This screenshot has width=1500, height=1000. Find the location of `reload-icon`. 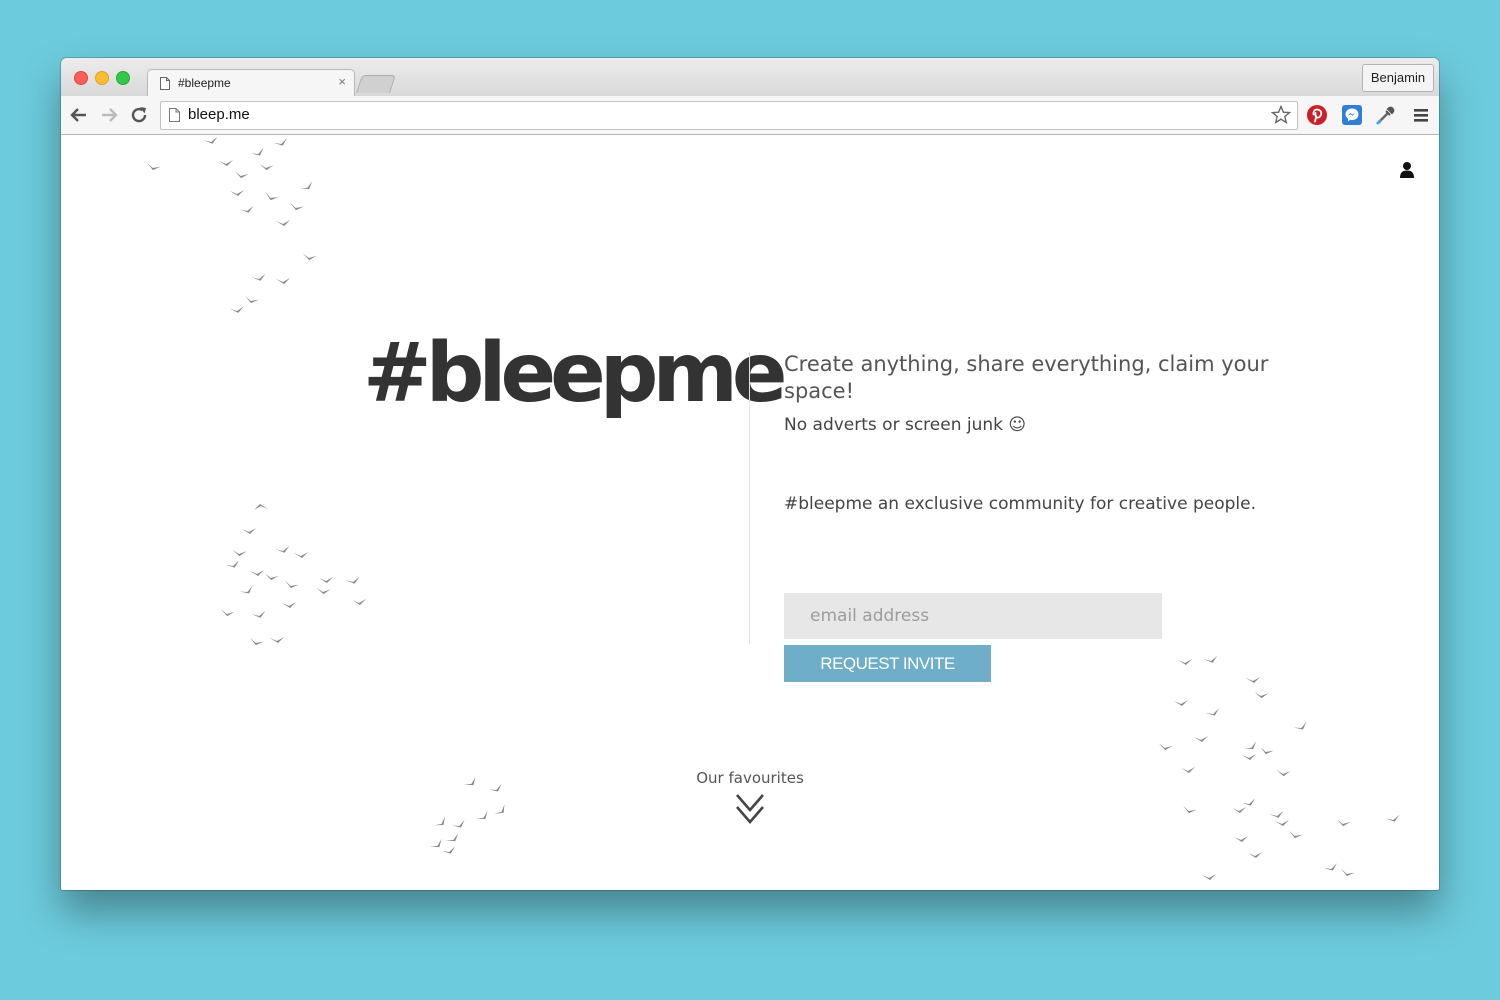

reload-icon is located at coordinates (139, 115).